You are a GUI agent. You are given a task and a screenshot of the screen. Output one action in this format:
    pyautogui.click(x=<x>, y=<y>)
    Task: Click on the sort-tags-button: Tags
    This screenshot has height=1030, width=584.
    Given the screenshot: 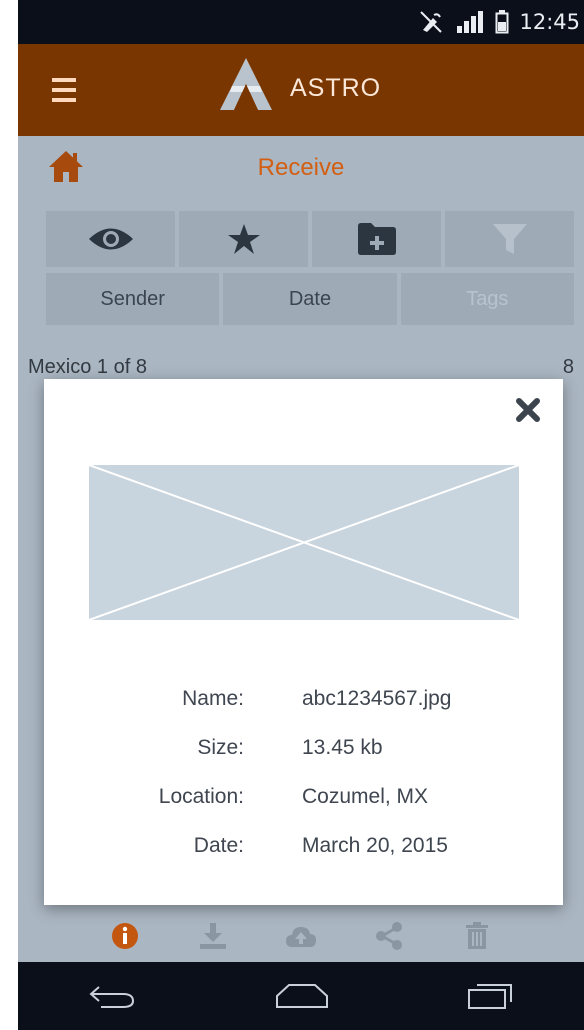 What is the action you would take?
    pyautogui.click(x=487, y=299)
    